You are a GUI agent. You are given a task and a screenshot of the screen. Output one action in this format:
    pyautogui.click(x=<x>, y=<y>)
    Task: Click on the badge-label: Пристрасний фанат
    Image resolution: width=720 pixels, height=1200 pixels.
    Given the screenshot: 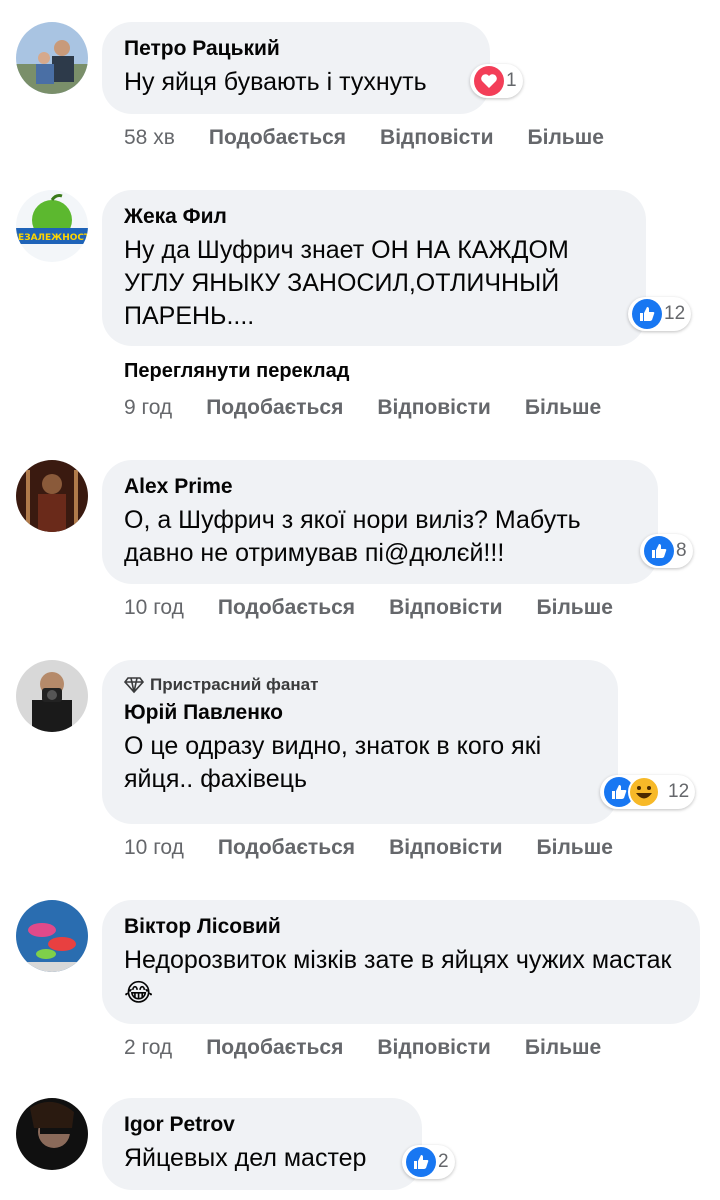 What is the action you would take?
    pyautogui.click(x=234, y=684)
    